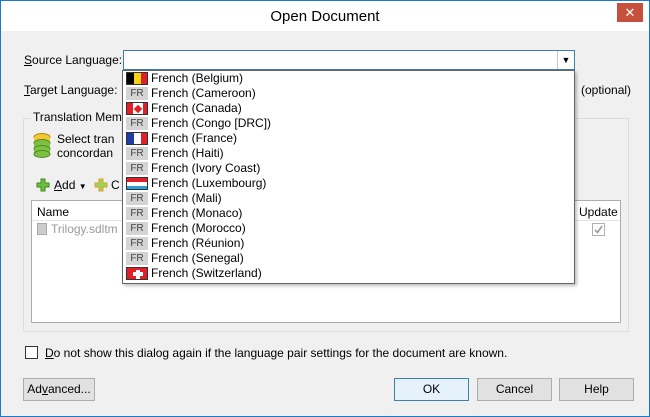  Describe the element at coordinates (209, 183) in the screenshot. I see `language-option-label: French (Luxembourg)` at that location.